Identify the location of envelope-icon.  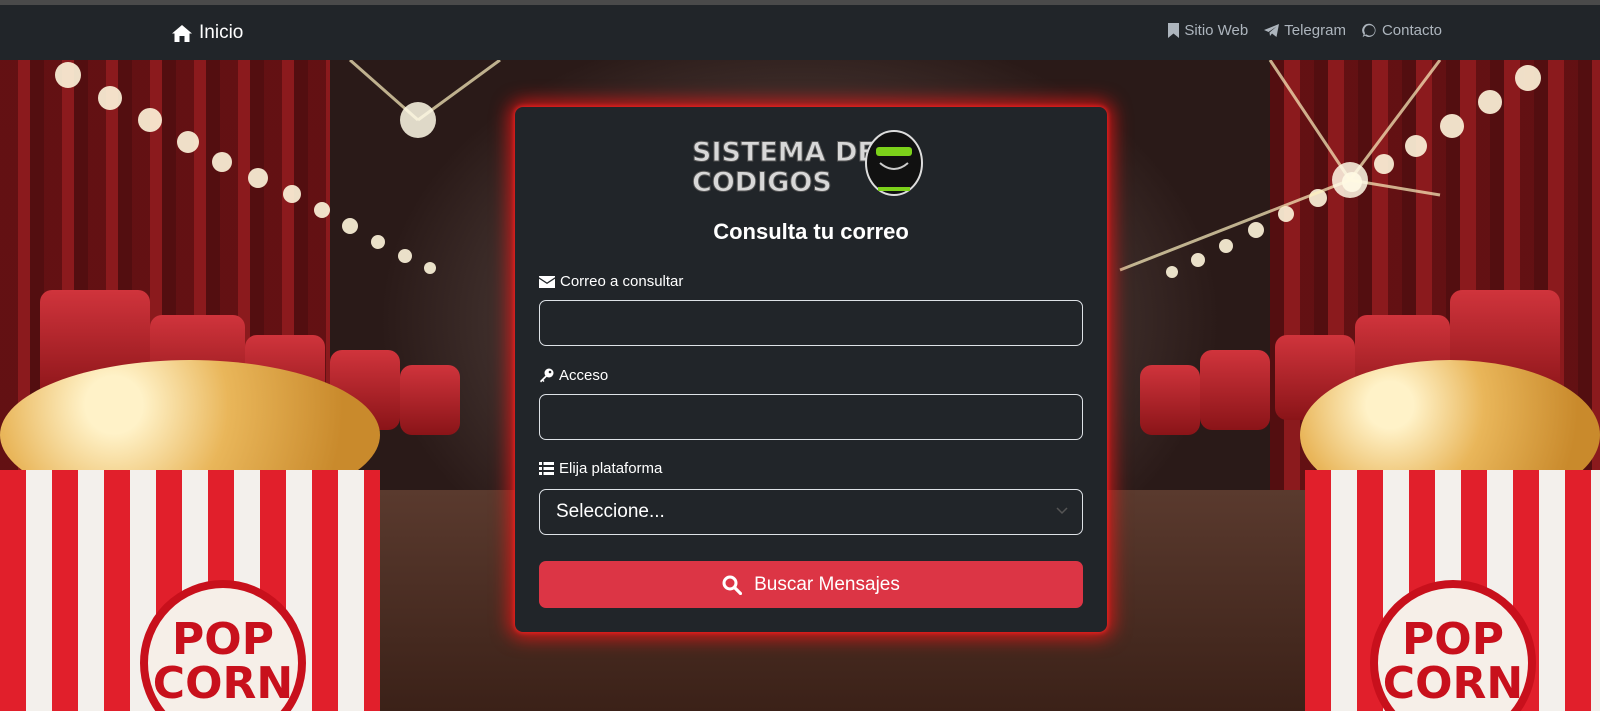
(547, 281).